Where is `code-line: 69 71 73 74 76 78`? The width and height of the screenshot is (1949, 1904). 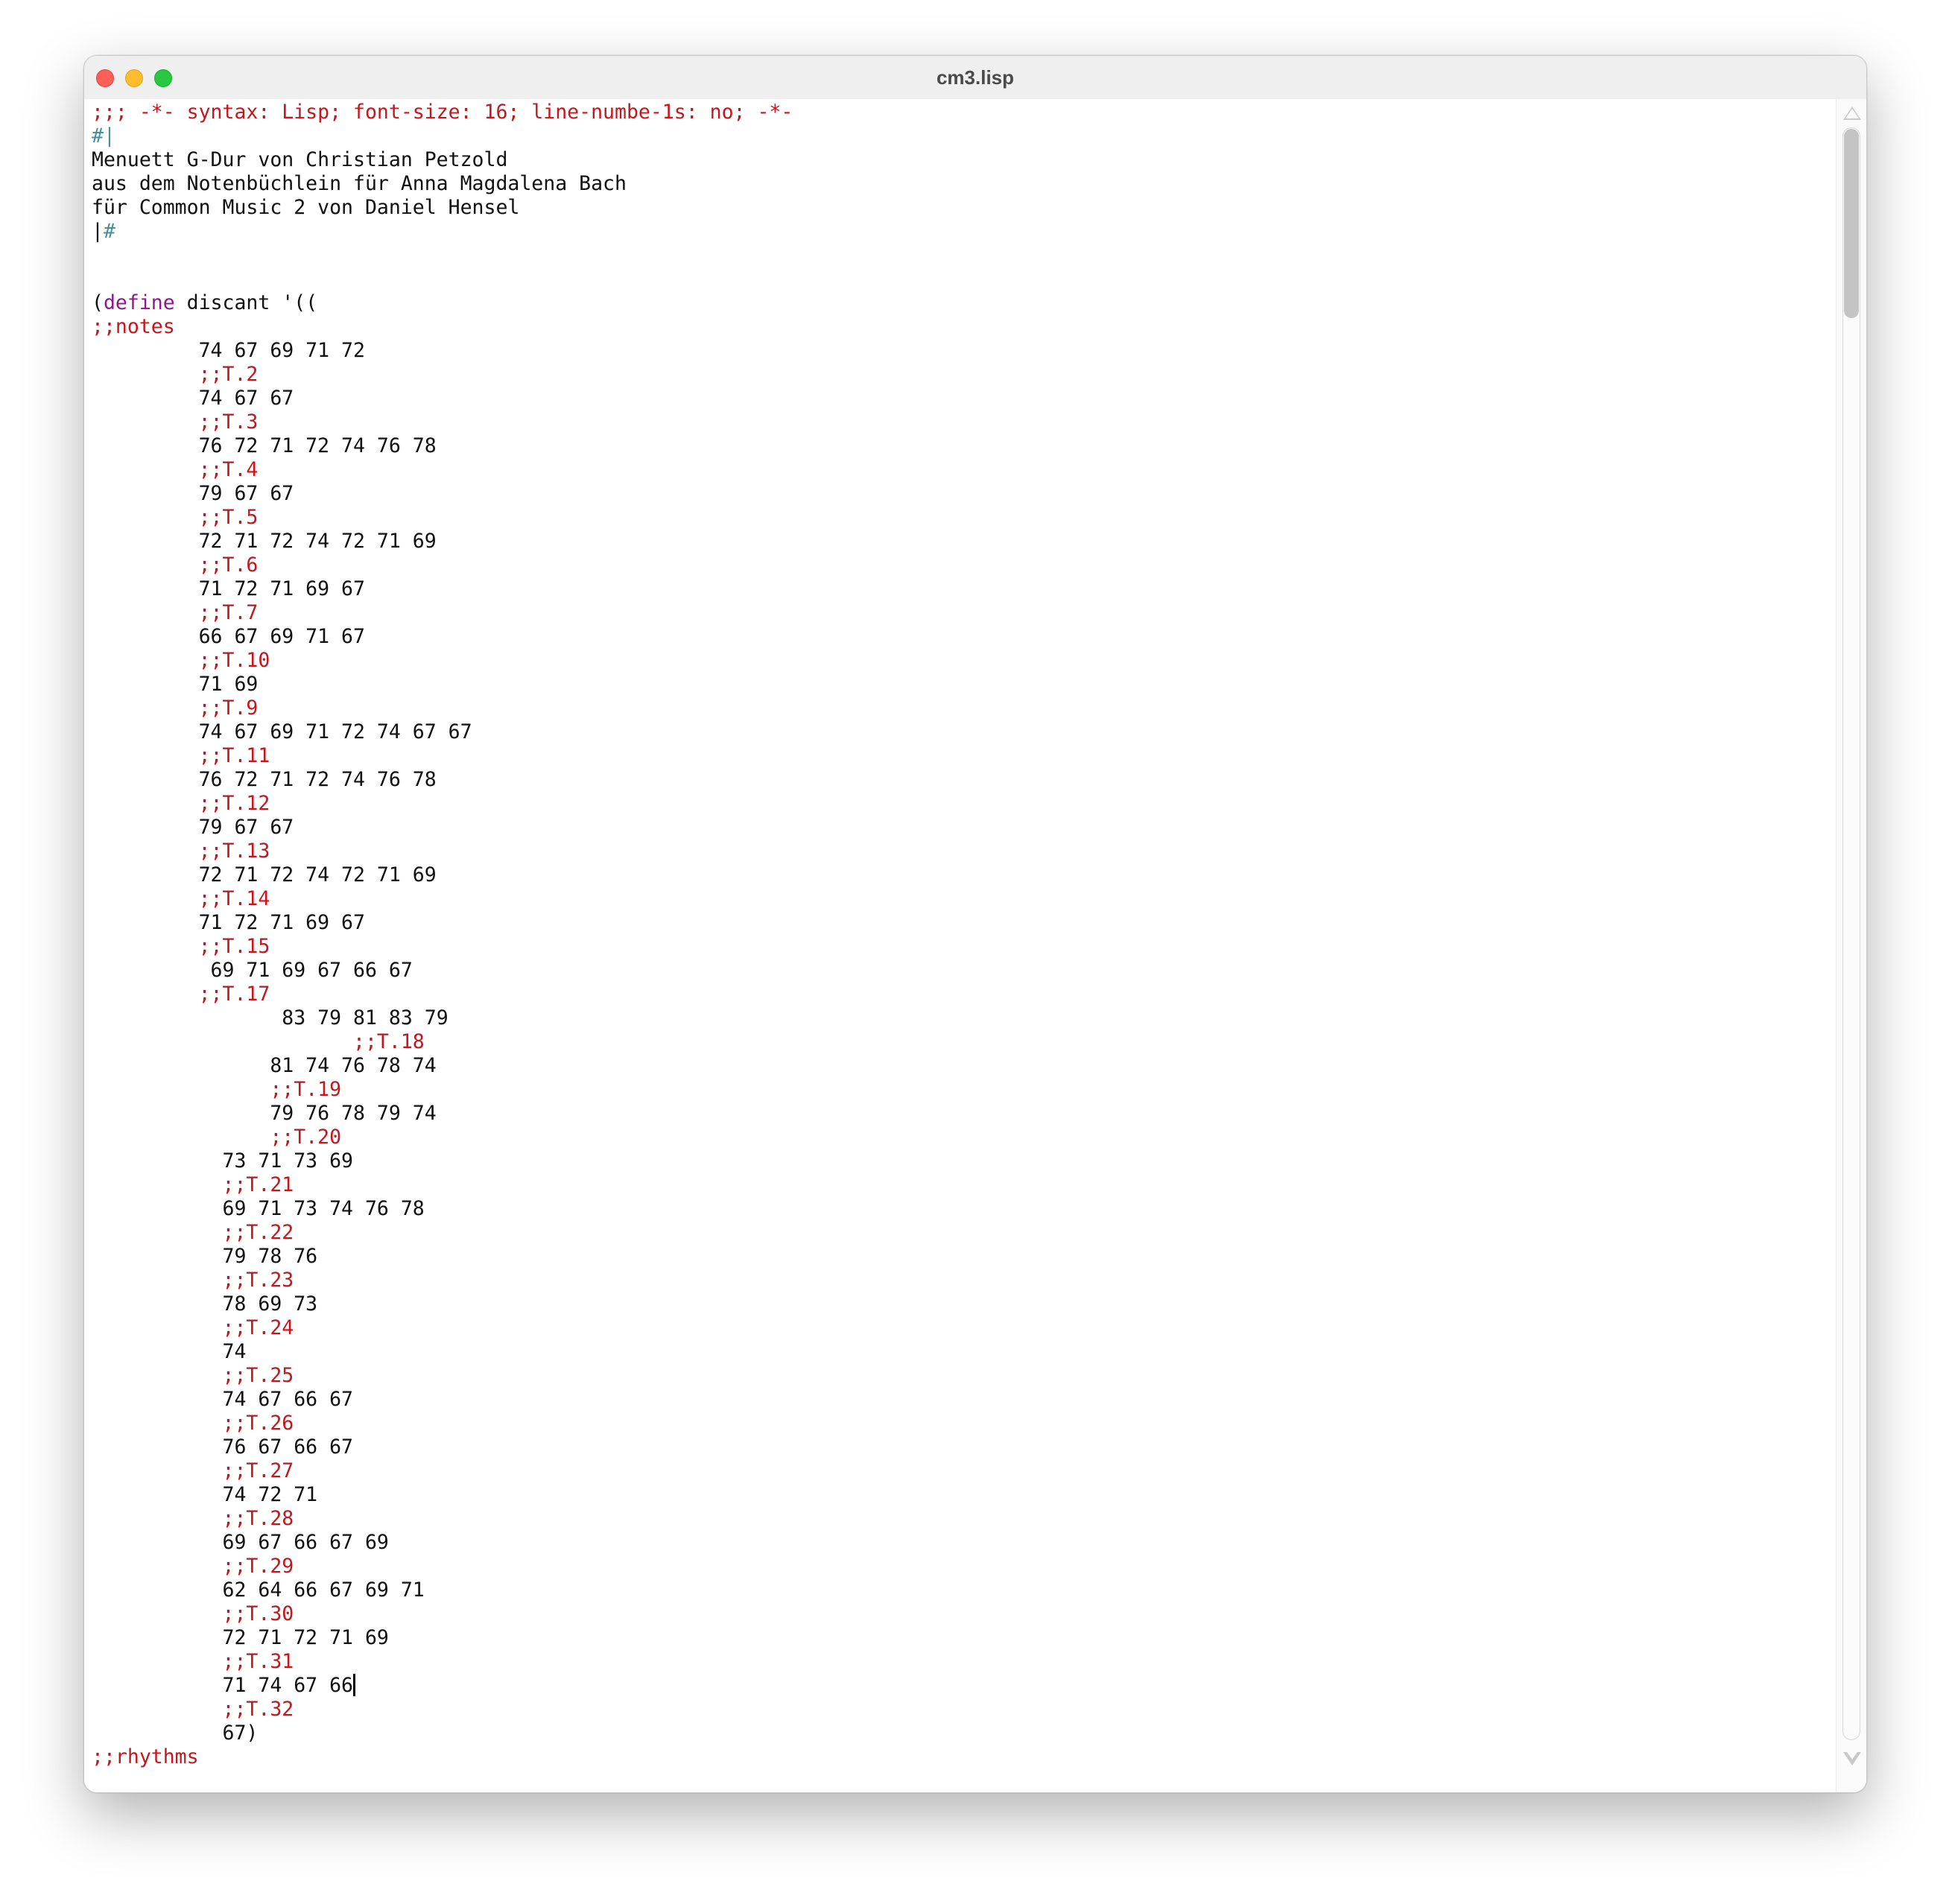 code-line: 69 71 73 74 76 78 is located at coordinates (443, 1209).